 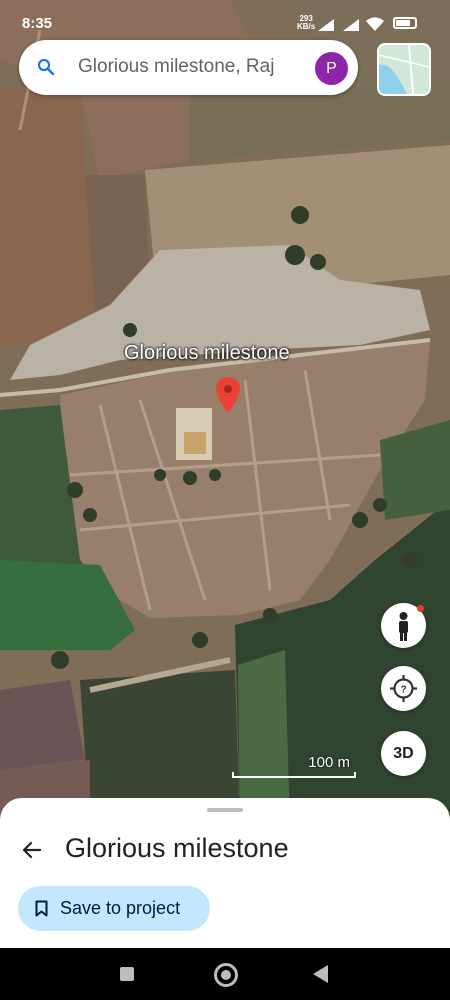 I want to click on save-to-project-button: Save to project, so click(x=114, y=908).